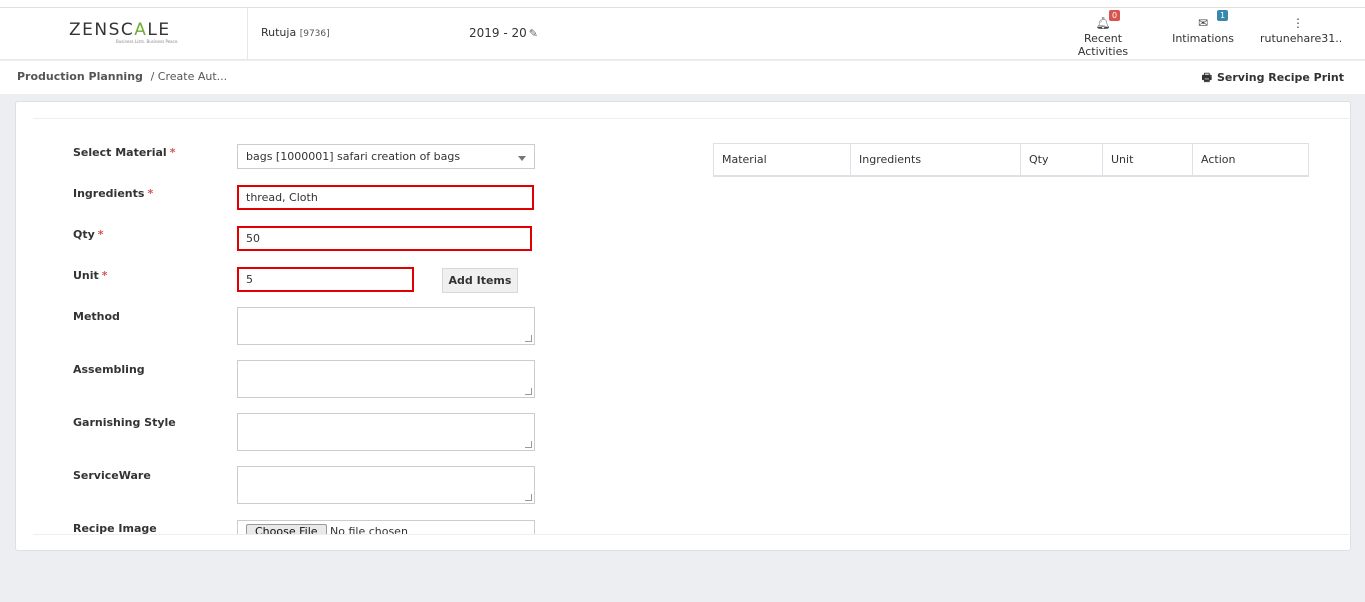  Describe the element at coordinates (96, 316) in the screenshot. I see `method-label: Method` at that location.